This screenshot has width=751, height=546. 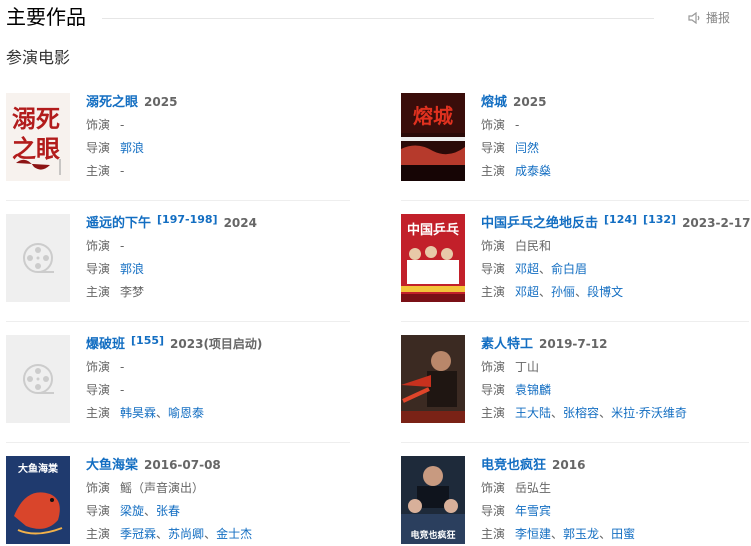 I want to click on director-link: 邓超, so click(x=527, y=269).